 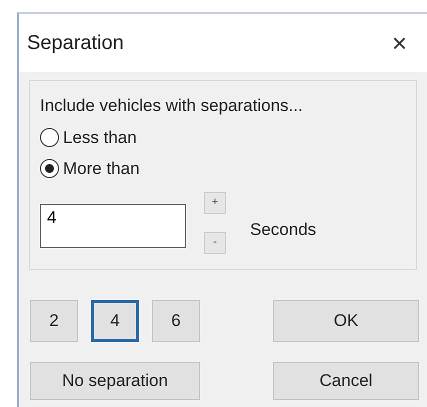 What do you see at coordinates (113, 226) in the screenshot?
I see `seconds-field: 4` at bounding box center [113, 226].